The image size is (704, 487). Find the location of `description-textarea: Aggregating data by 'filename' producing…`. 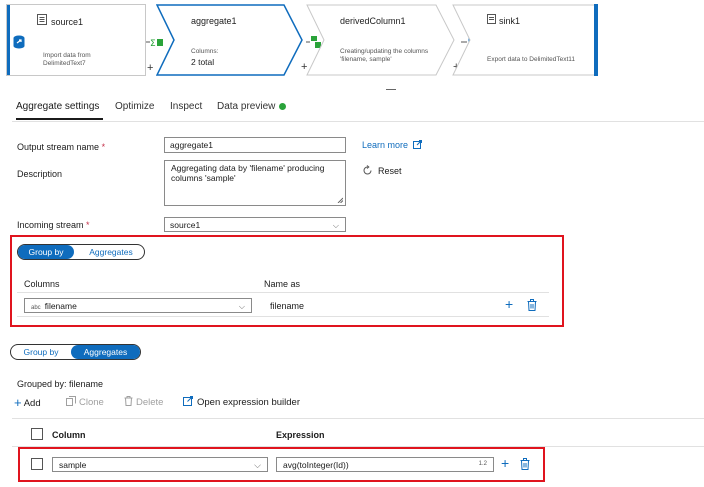

description-textarea: Aggregating data by 'filename' producing… is located at coordinates (255, 183).